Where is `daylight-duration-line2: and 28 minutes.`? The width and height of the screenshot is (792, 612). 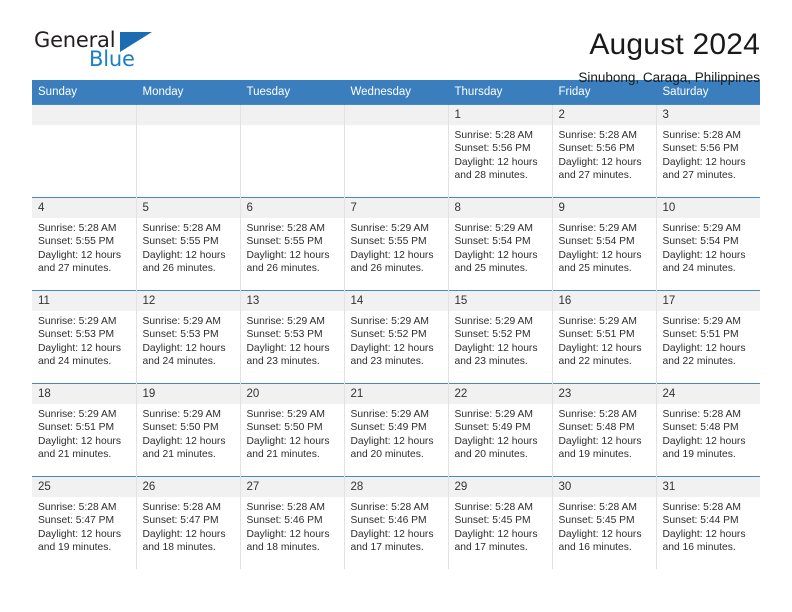
daylight-duration-line2: and 28 minutes. is located at coordinates (491, 176).